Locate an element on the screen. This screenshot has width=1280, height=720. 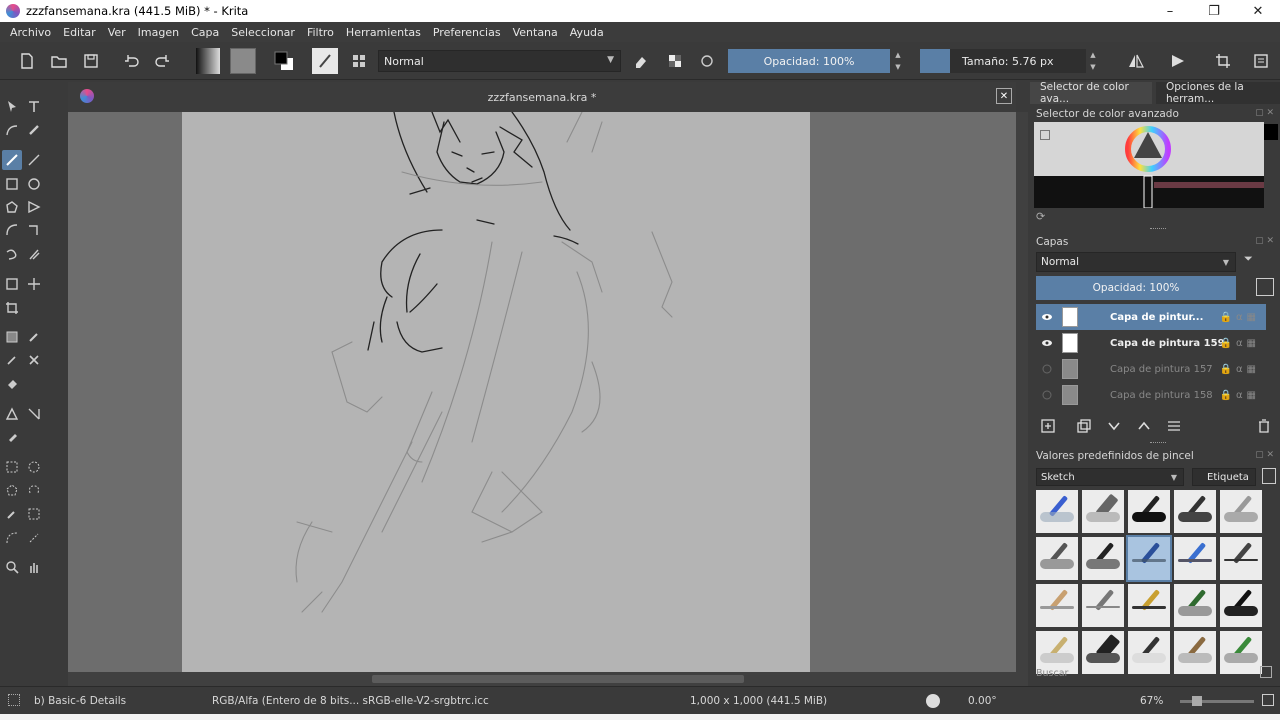
layers-float-close-icon: ▢ ✕ is located at coordinates (1264, 241).